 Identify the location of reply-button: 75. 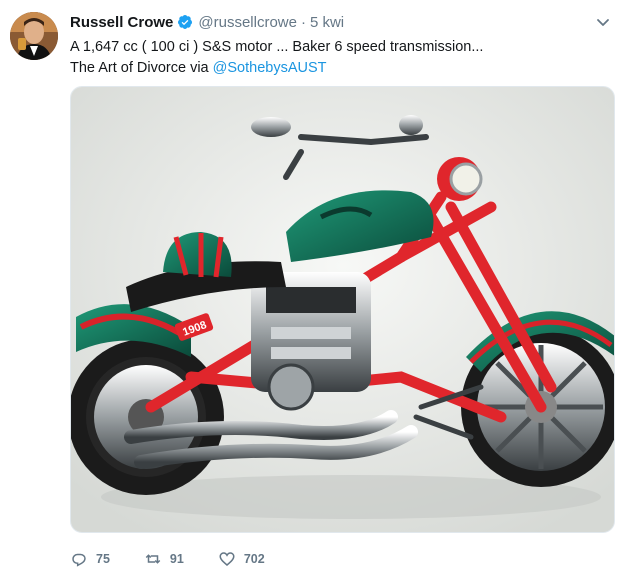
(90, 559).